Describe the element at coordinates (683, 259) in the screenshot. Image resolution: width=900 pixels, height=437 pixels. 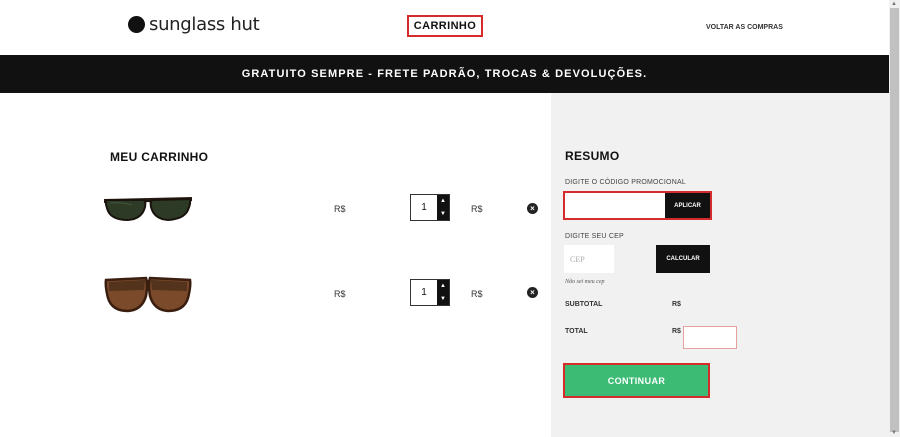
I see `calculate-shipping-button: CALCULAR` at that location.